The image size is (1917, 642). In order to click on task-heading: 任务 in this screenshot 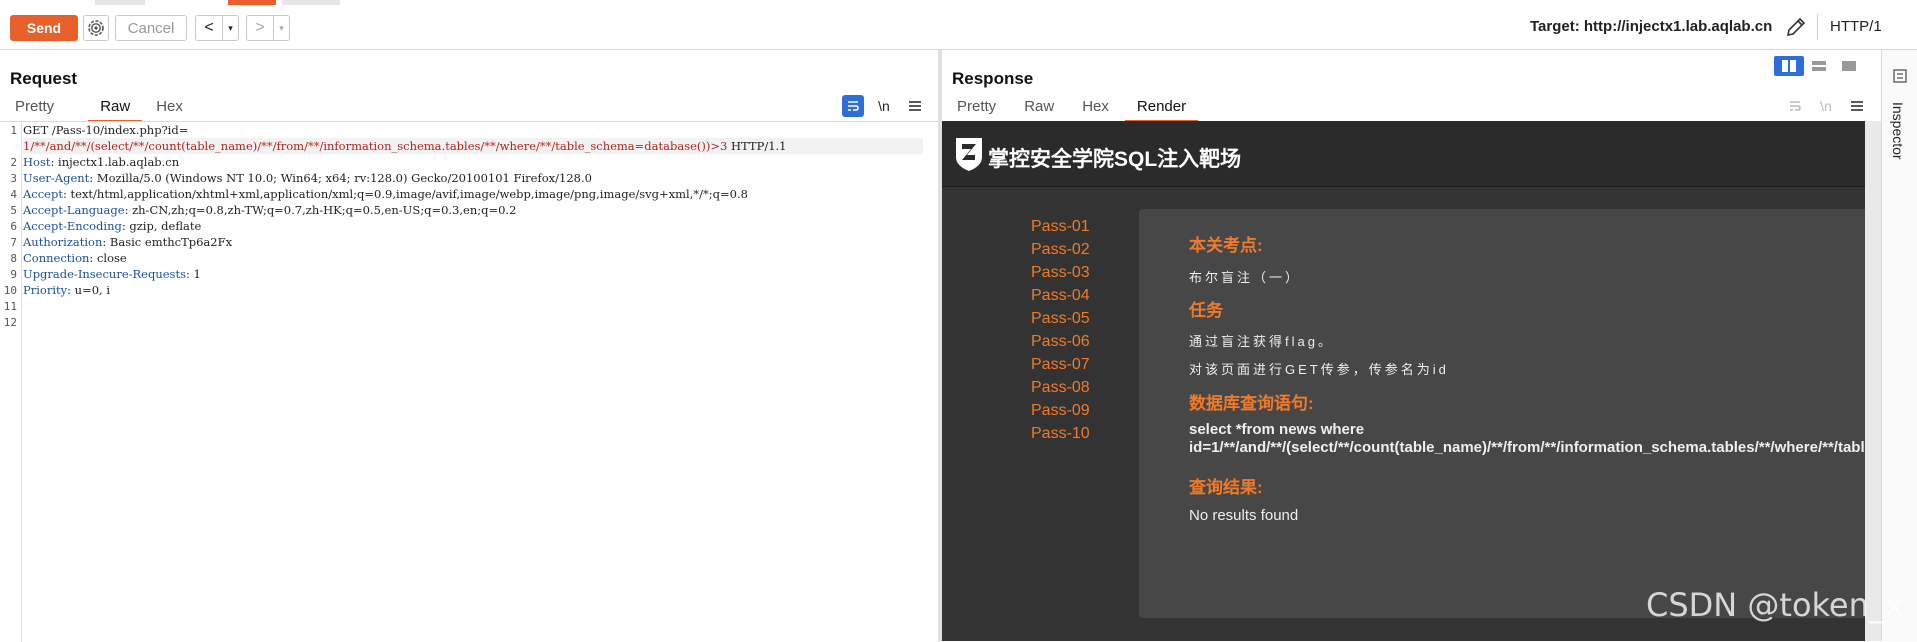, I will do `click(1206, 310)`.